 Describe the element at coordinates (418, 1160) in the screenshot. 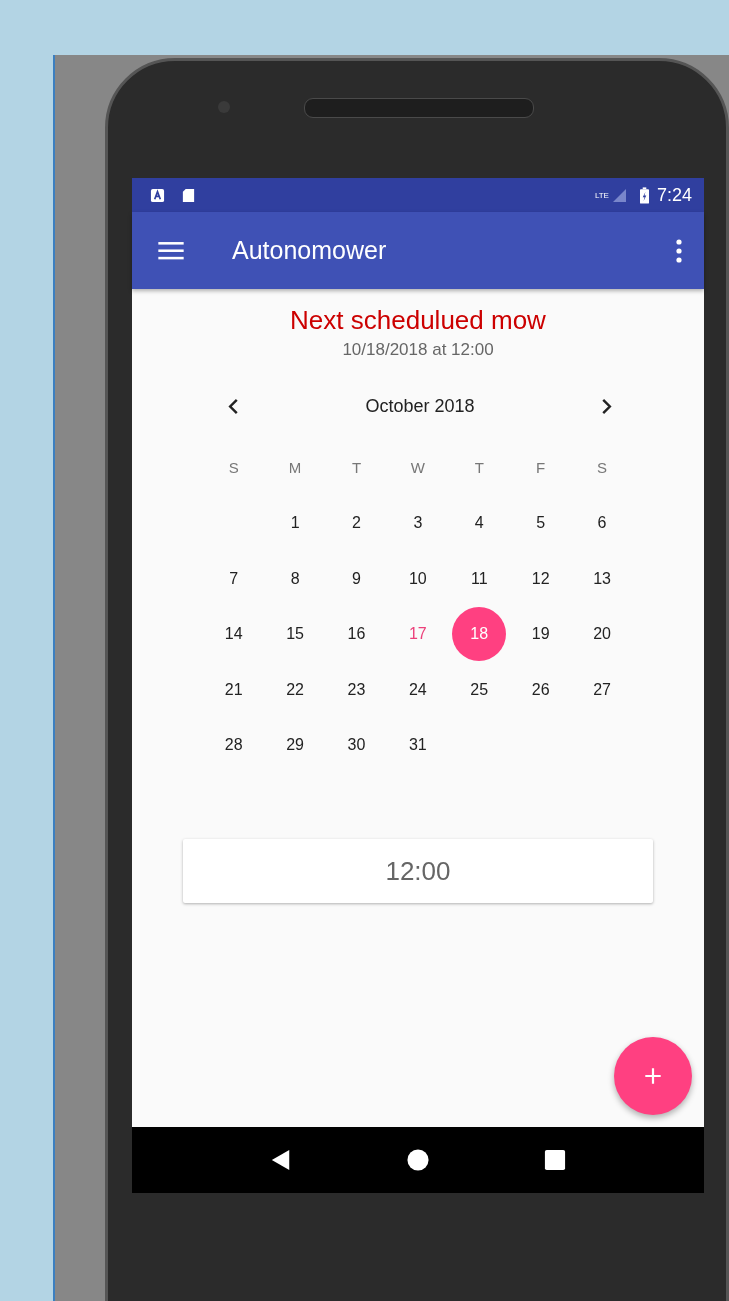

I see `home-icon` at that location.